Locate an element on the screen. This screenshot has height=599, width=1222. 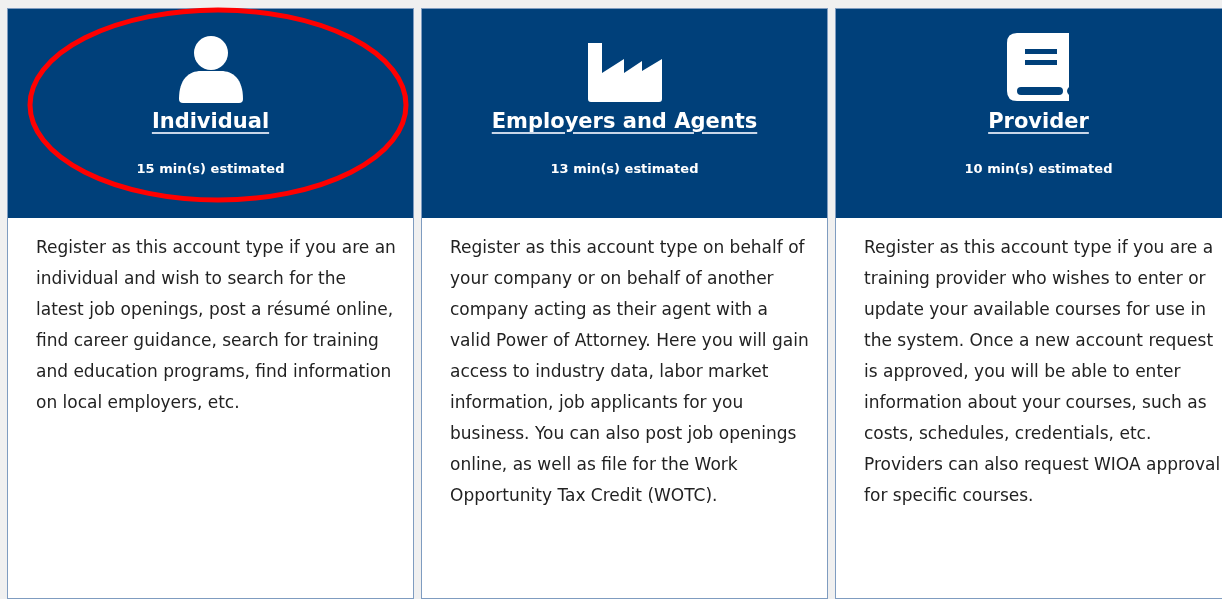
account-description: Register as this account type if you are a training provider who wishes to enter or update your available courses for use in the system. Once a new account request is approved, you will be able to enter information about your courses, such as costs, schedules, credentials, etc. Providers can also request WIOA approval for specific courses. is located at coordinates (1042, 371).